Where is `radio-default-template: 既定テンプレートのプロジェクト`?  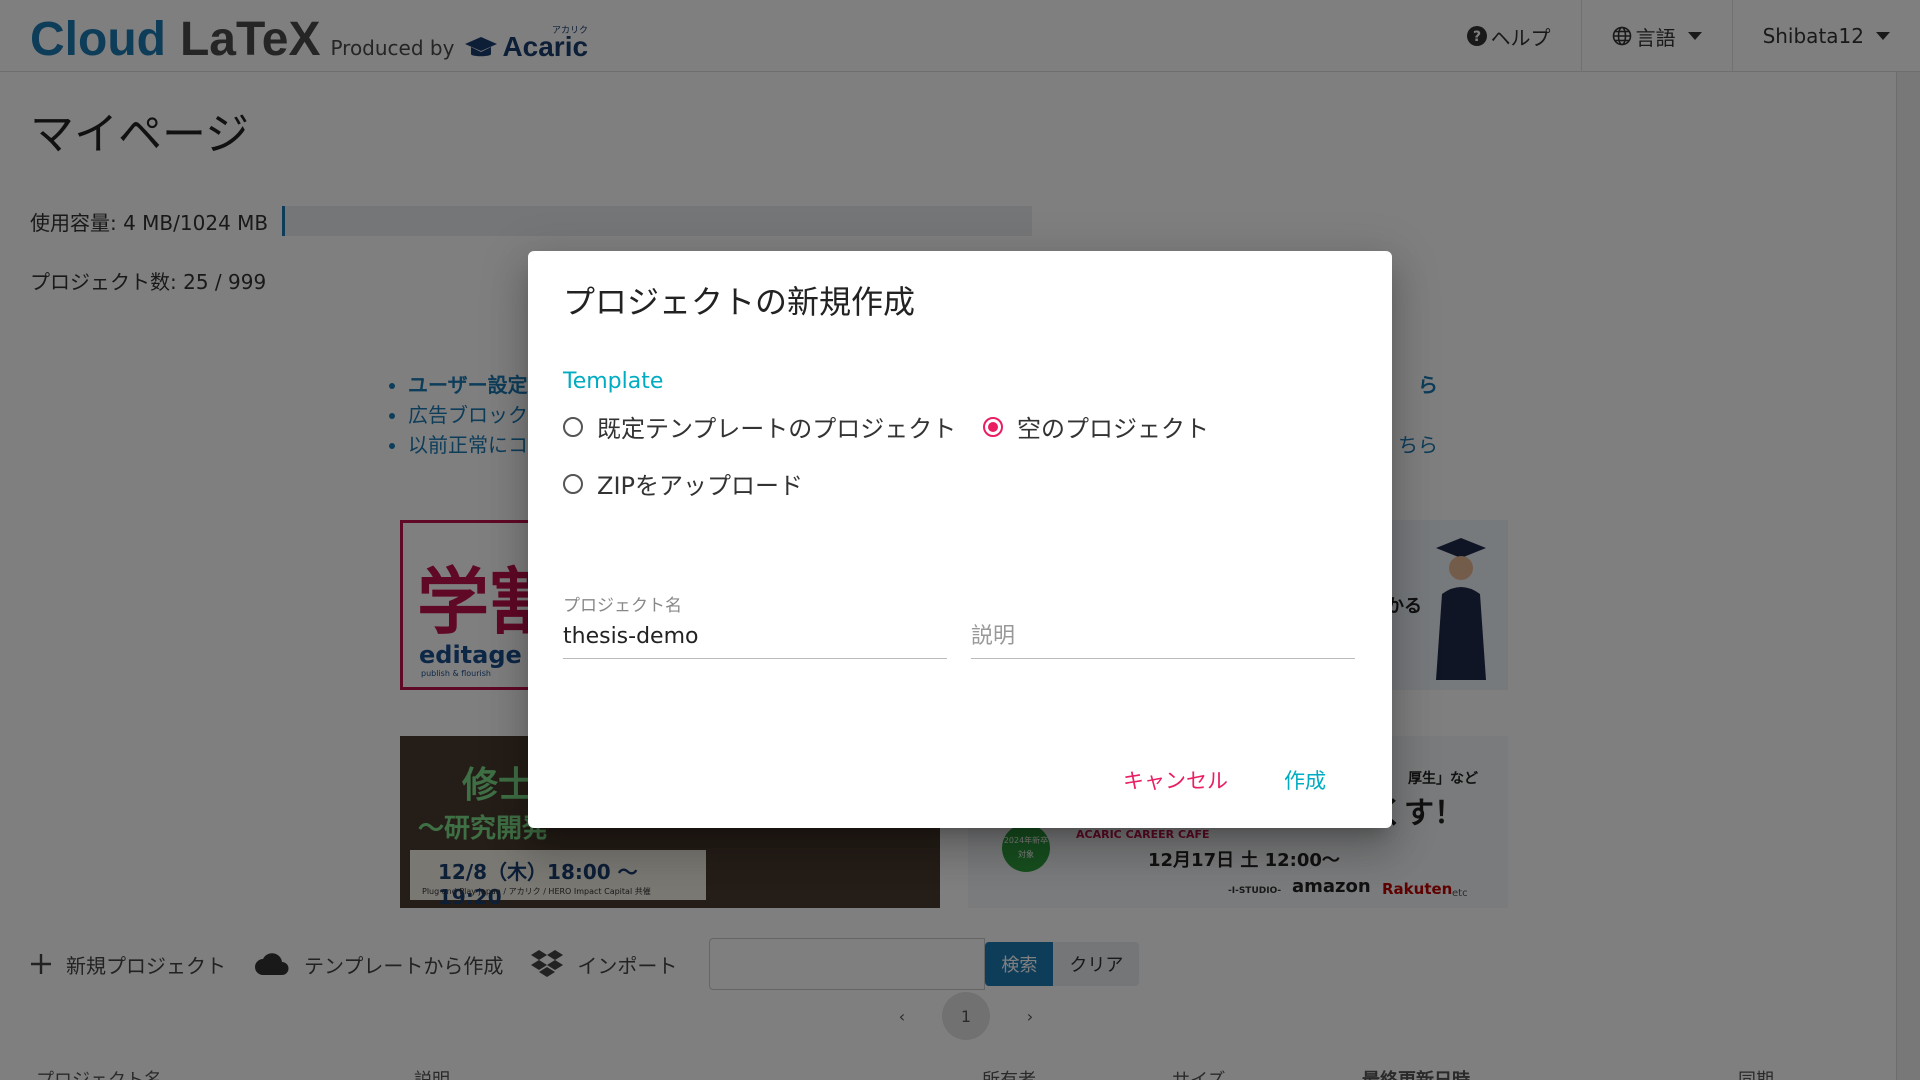 radio-default-template: 既定テンプレートのプロジェクト is located at coordinates (759, 426).